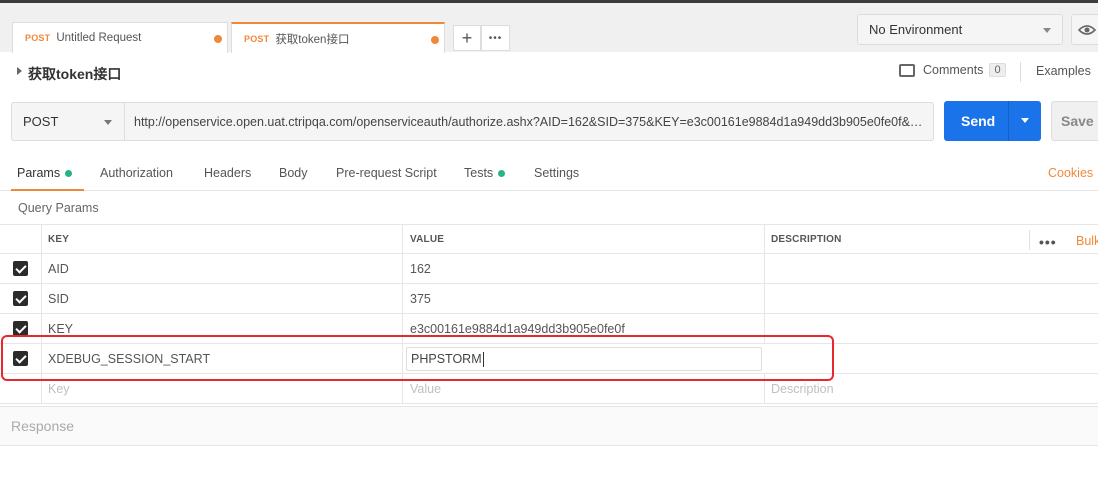  Describe the element at coordinates (1063, 71) in the screenshot. I see `examples-button: Examples` at that location.